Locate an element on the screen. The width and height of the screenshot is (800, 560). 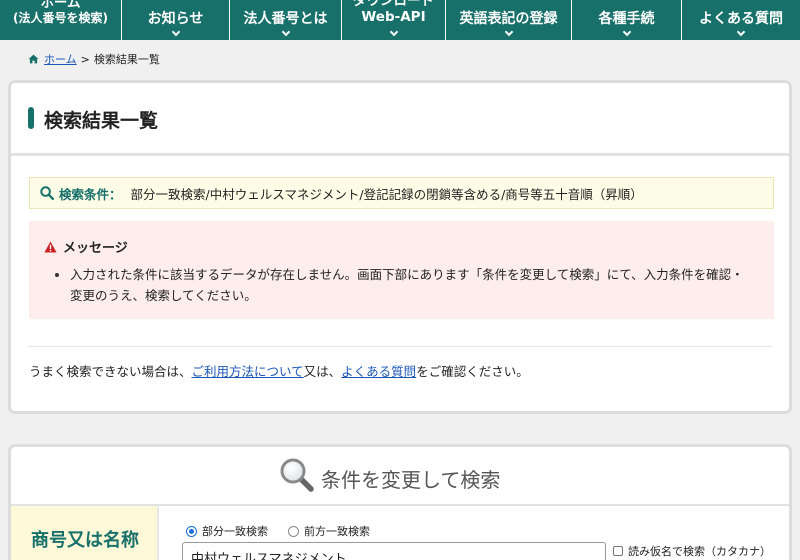
search-condition-label: 検索条件： is located at coordinates (90, 194).